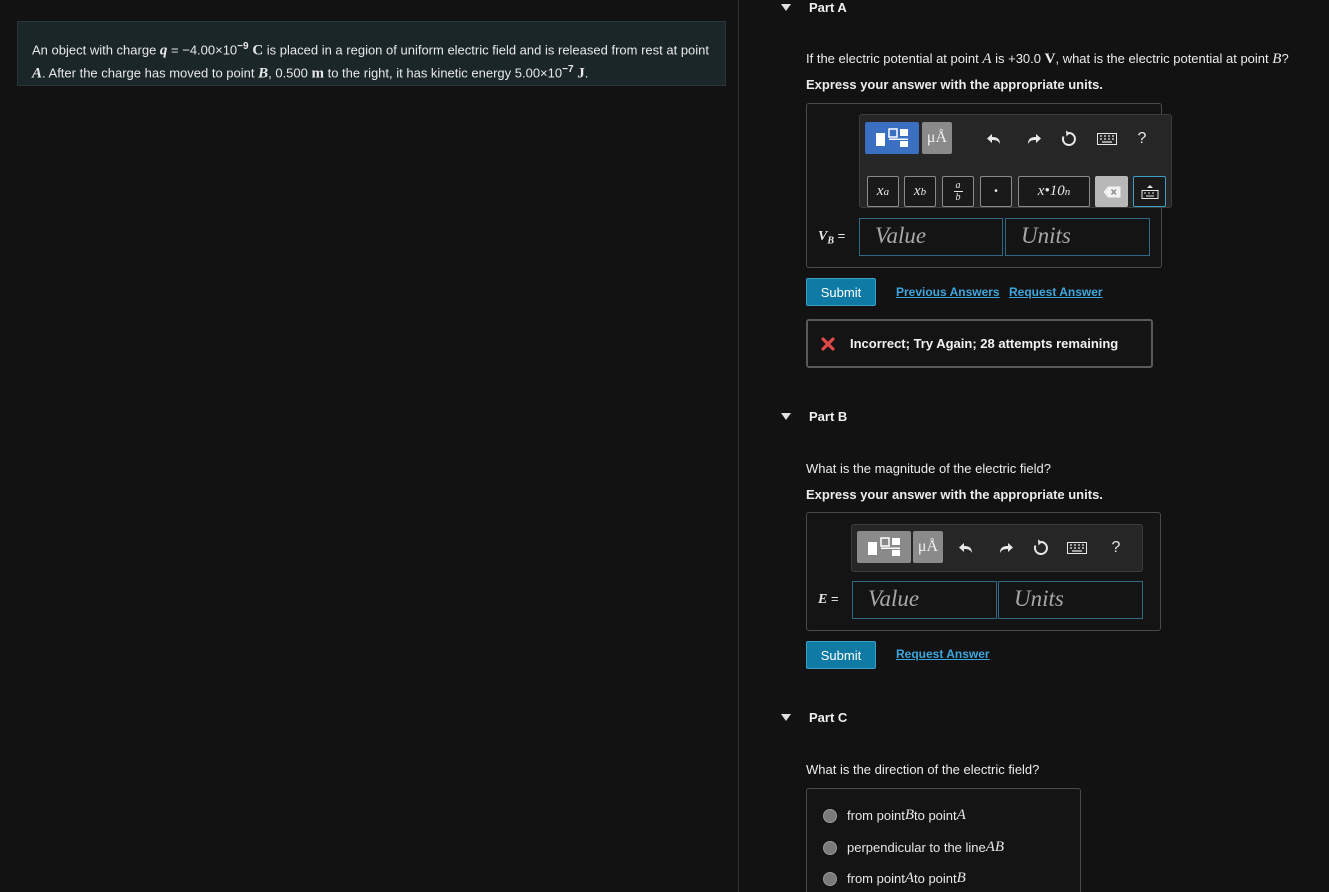  Describe the element at coordinates (1070, 600) in the screenshot. I see `part-b-units-input: Units` at that location.